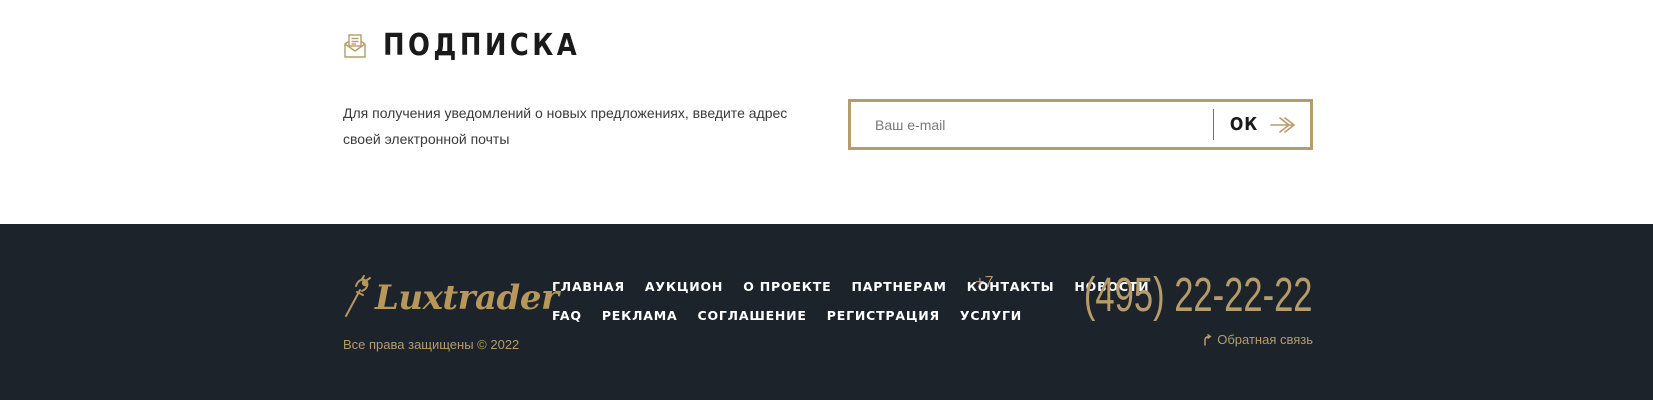  Describe the element at coordinates (588, 286) in the screenshot. I see `nav-link-home: ГЛАВНАЯ` at that location.